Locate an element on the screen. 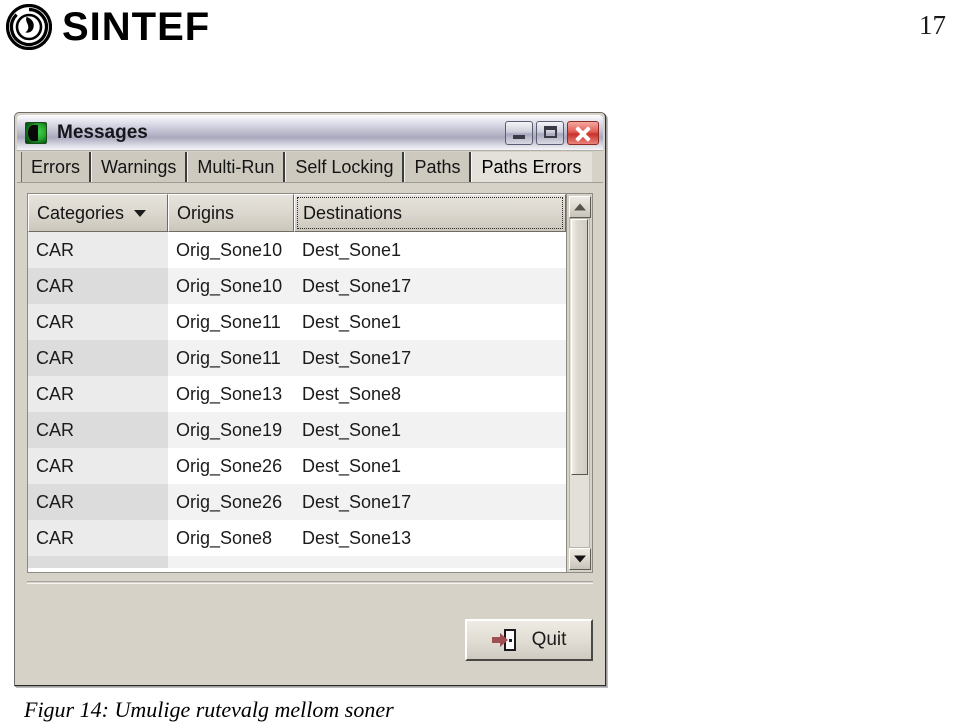  maximize-icon is located at coordinates (550, 133).